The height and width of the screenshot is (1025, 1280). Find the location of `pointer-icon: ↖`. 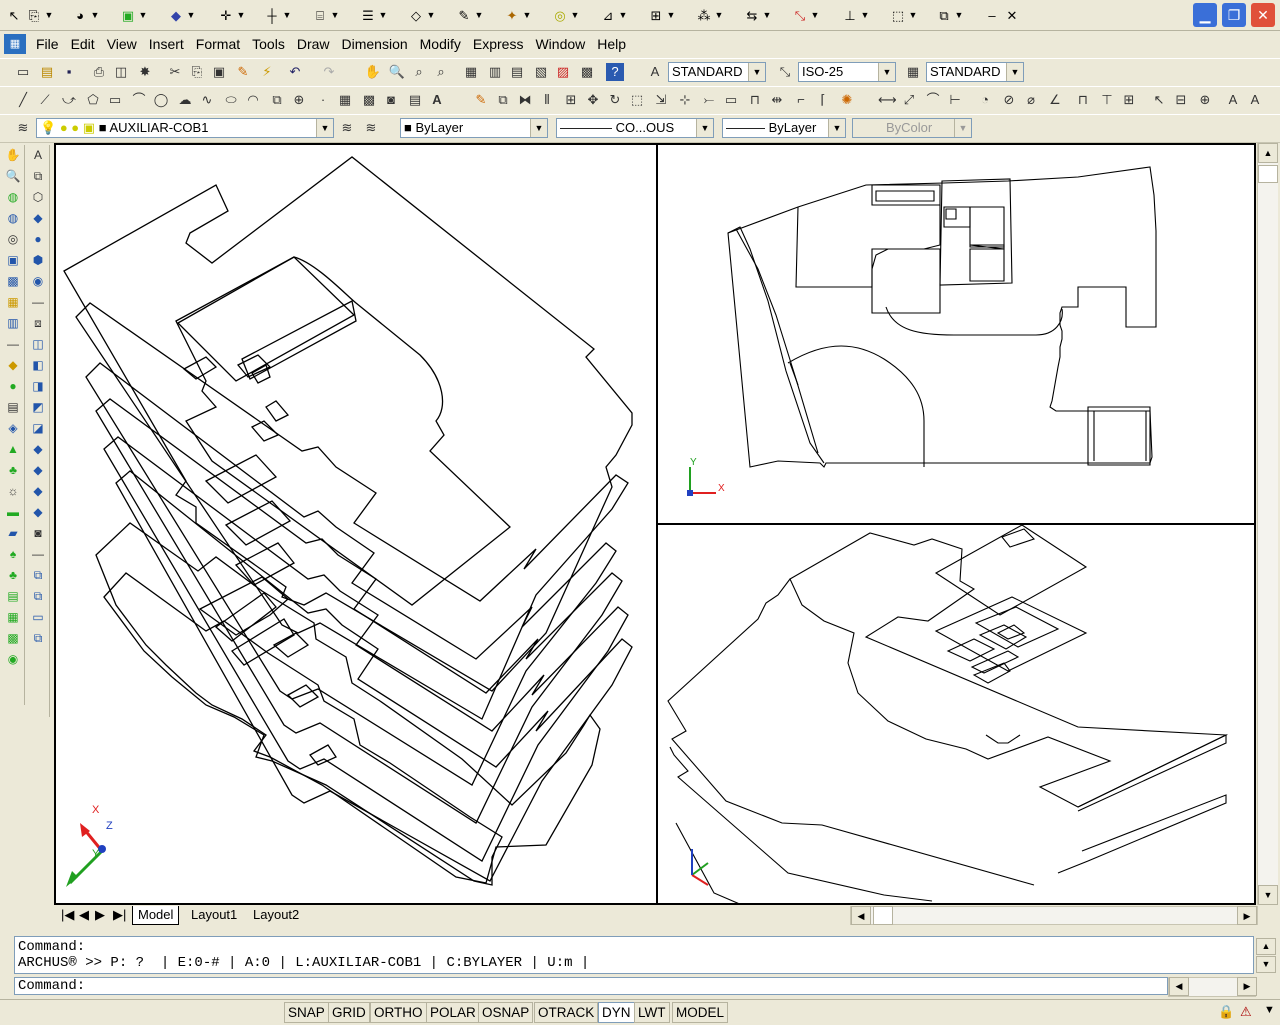

pointer-icon: ↖ is located at coordinates (14, 15).